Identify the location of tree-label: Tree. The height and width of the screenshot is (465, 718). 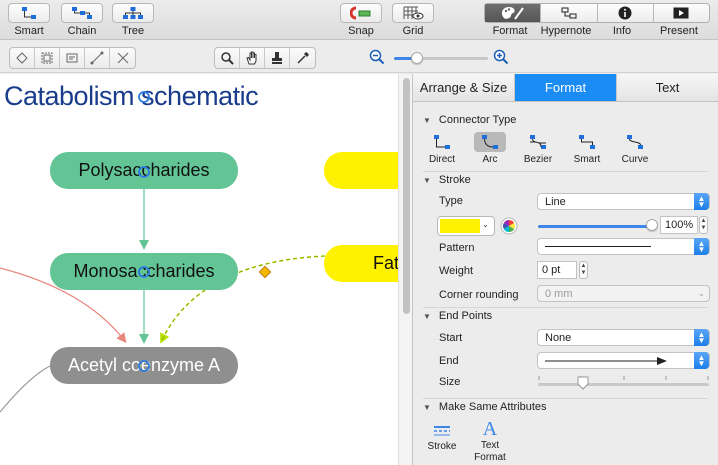
(133, 31).